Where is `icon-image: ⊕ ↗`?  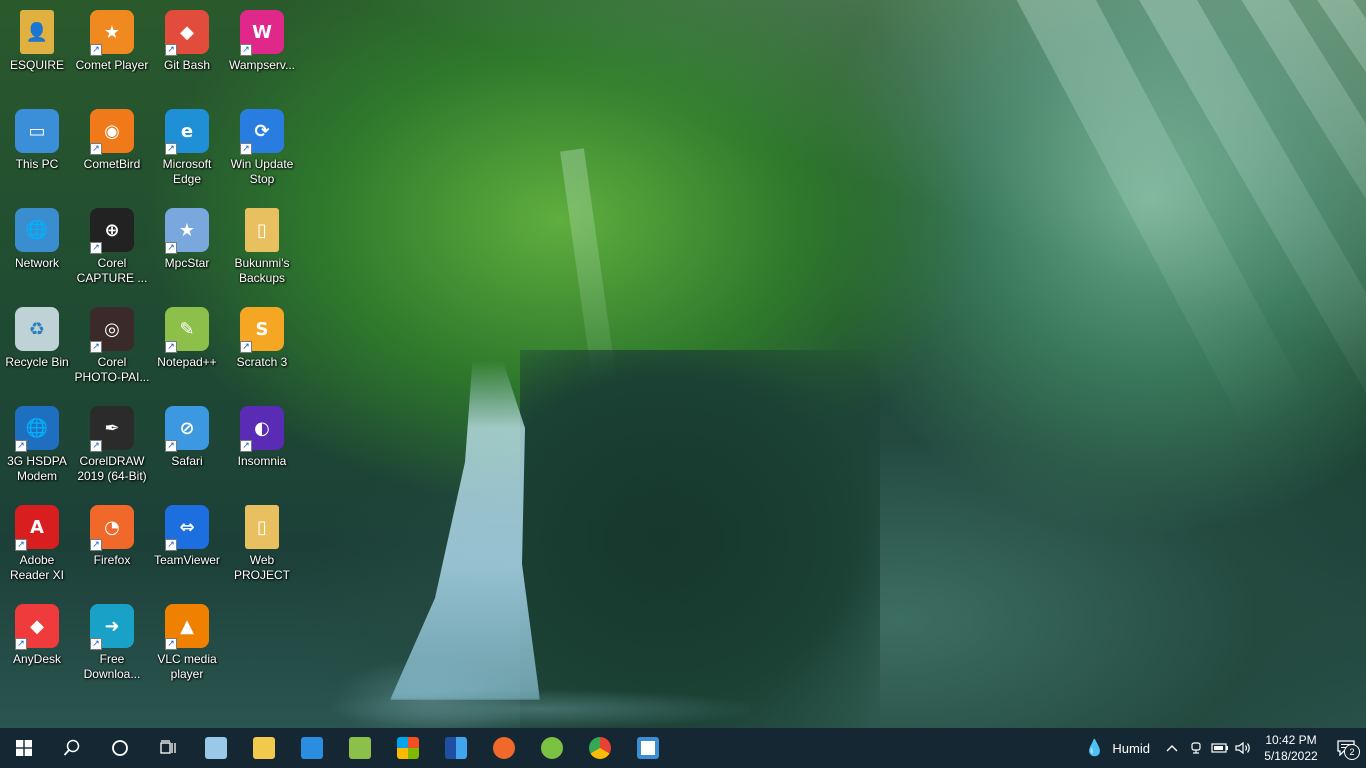 icon-image: ⊕ ↗ is located at coordinates (112, 230).